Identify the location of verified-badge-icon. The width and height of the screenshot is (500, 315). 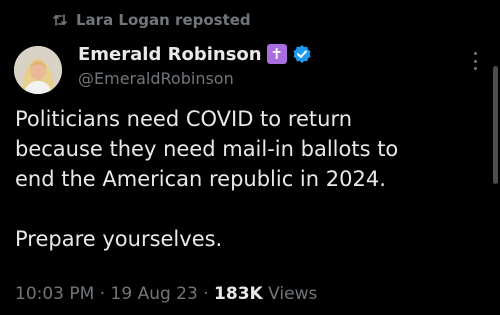
(302, 54).